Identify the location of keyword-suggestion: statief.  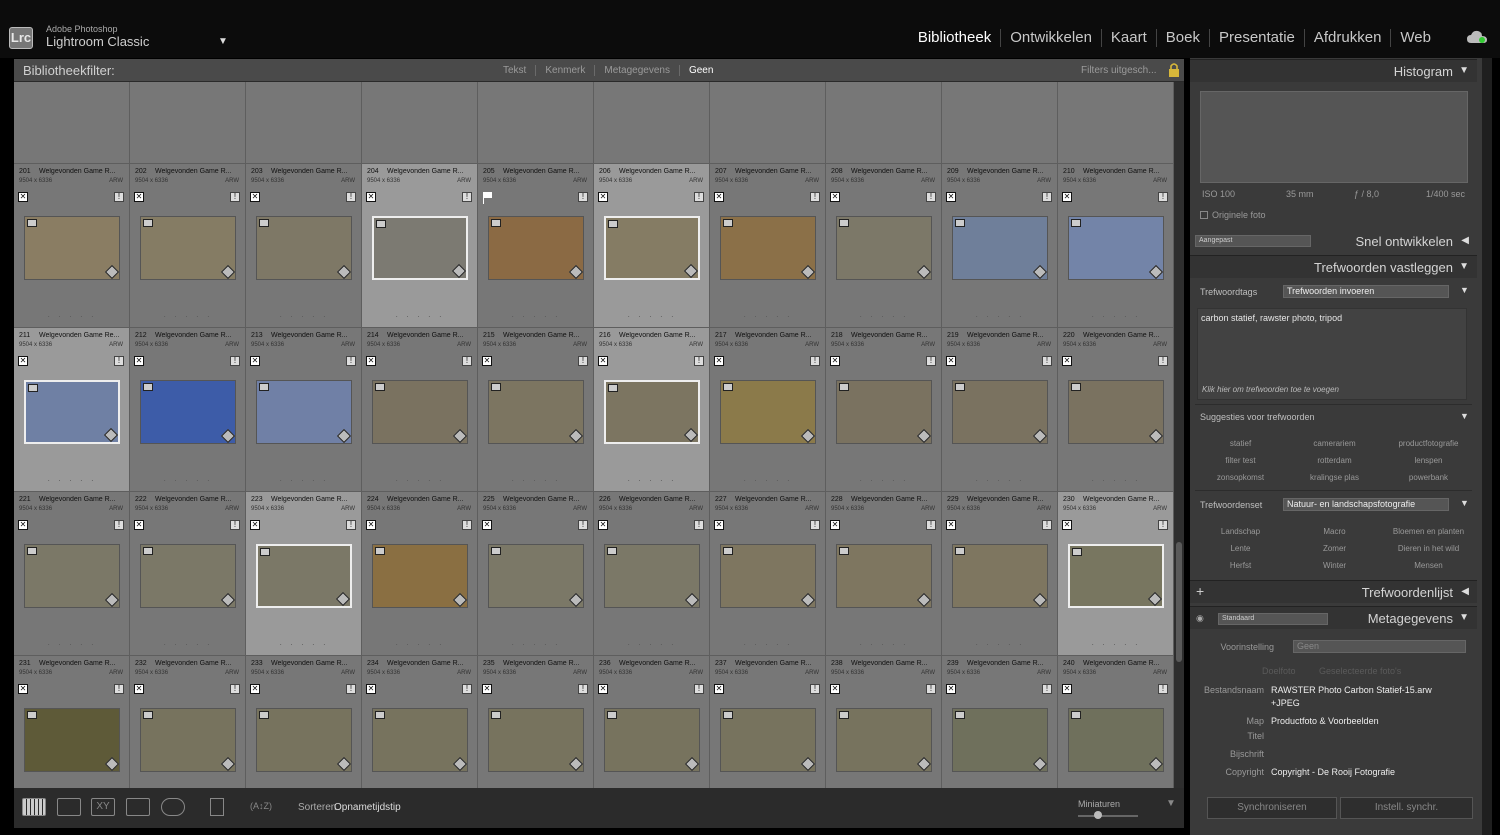
(1240, 443).